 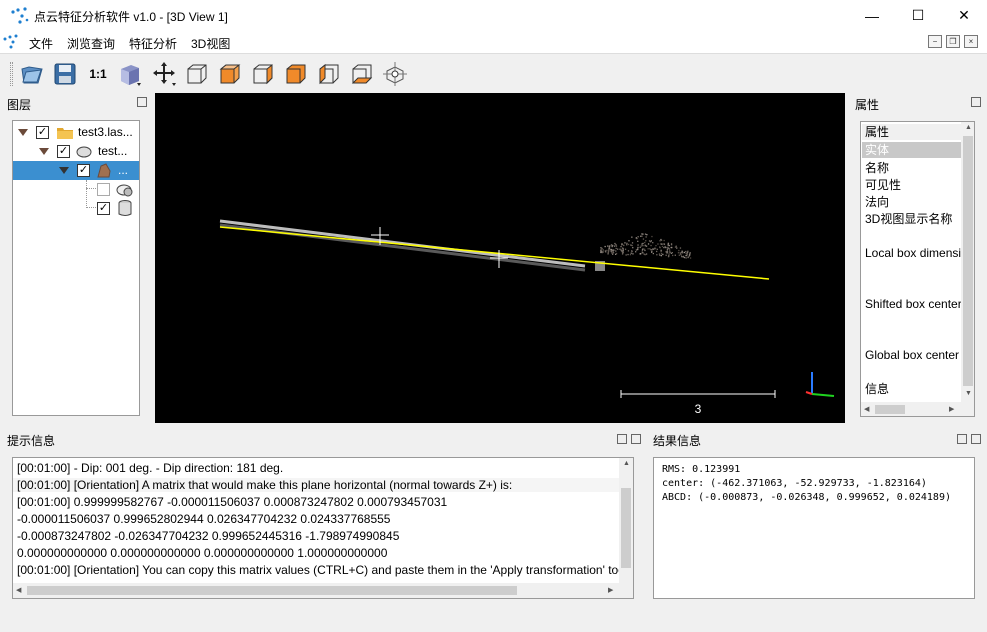 I want to click on menu-feature-analysis: 特征分析, so click(x=153, y=43).